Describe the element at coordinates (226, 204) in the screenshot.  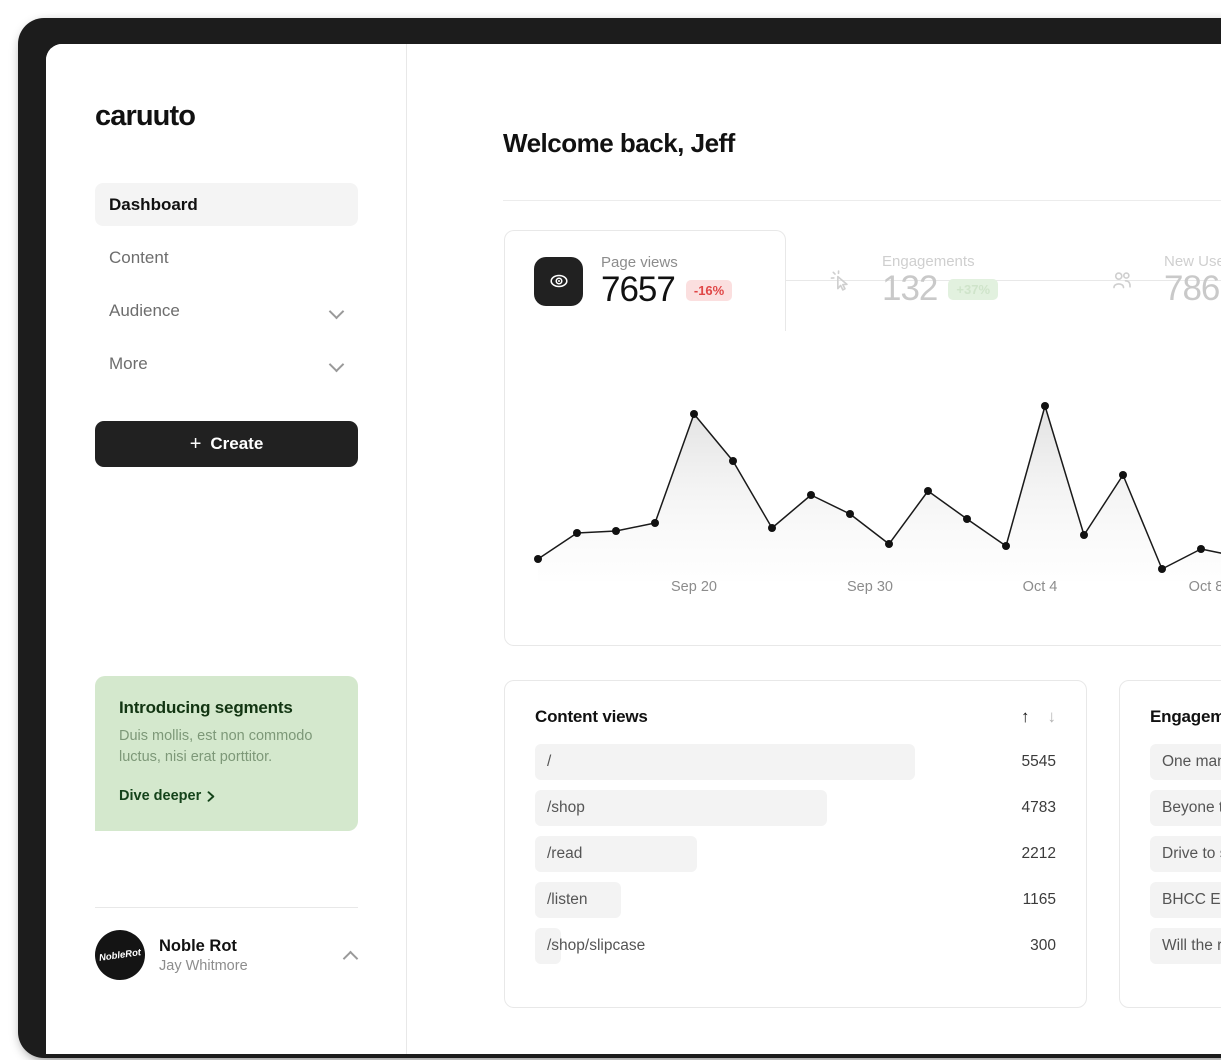
I see `sidebar-item-dashboard: Dashboard` at that location.